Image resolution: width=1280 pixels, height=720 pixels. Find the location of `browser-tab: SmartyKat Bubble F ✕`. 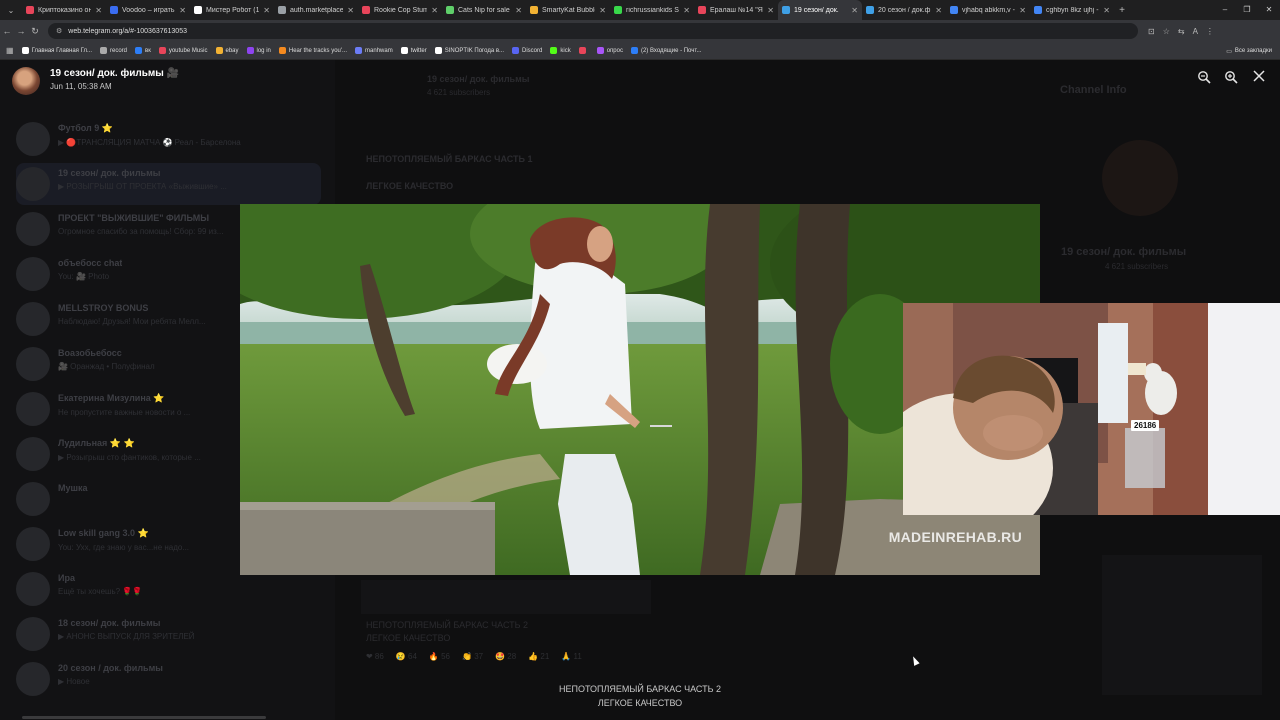

browser-tab: SmartyKat Bubble F ✕ is located at coordinates (568, 10).